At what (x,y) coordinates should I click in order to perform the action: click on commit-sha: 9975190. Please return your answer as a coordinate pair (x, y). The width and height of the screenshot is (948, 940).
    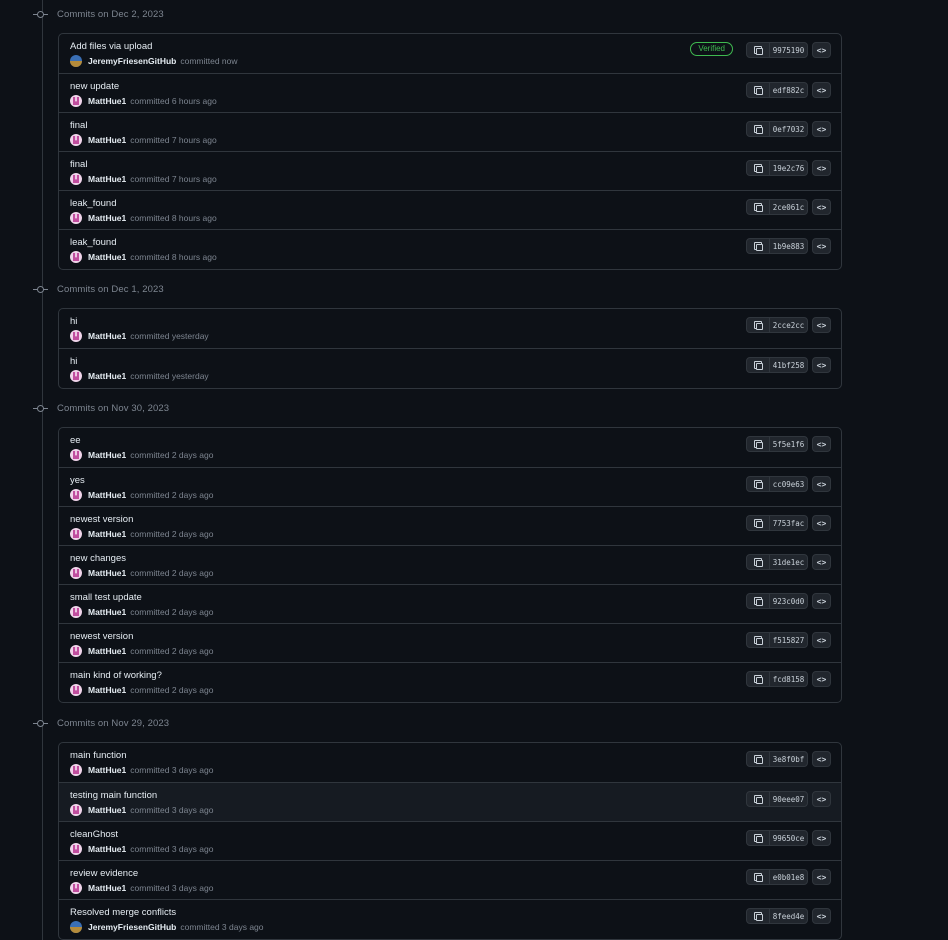
    Looking at the image, I should click on (788, 50).